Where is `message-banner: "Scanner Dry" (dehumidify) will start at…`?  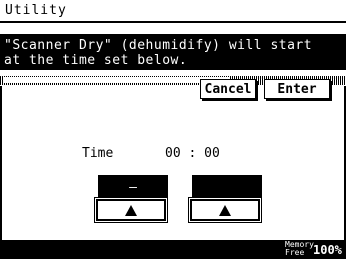 message-banner: "Scanner Dry" (dehumidify) will start at… is located at coordinates (173, 52).